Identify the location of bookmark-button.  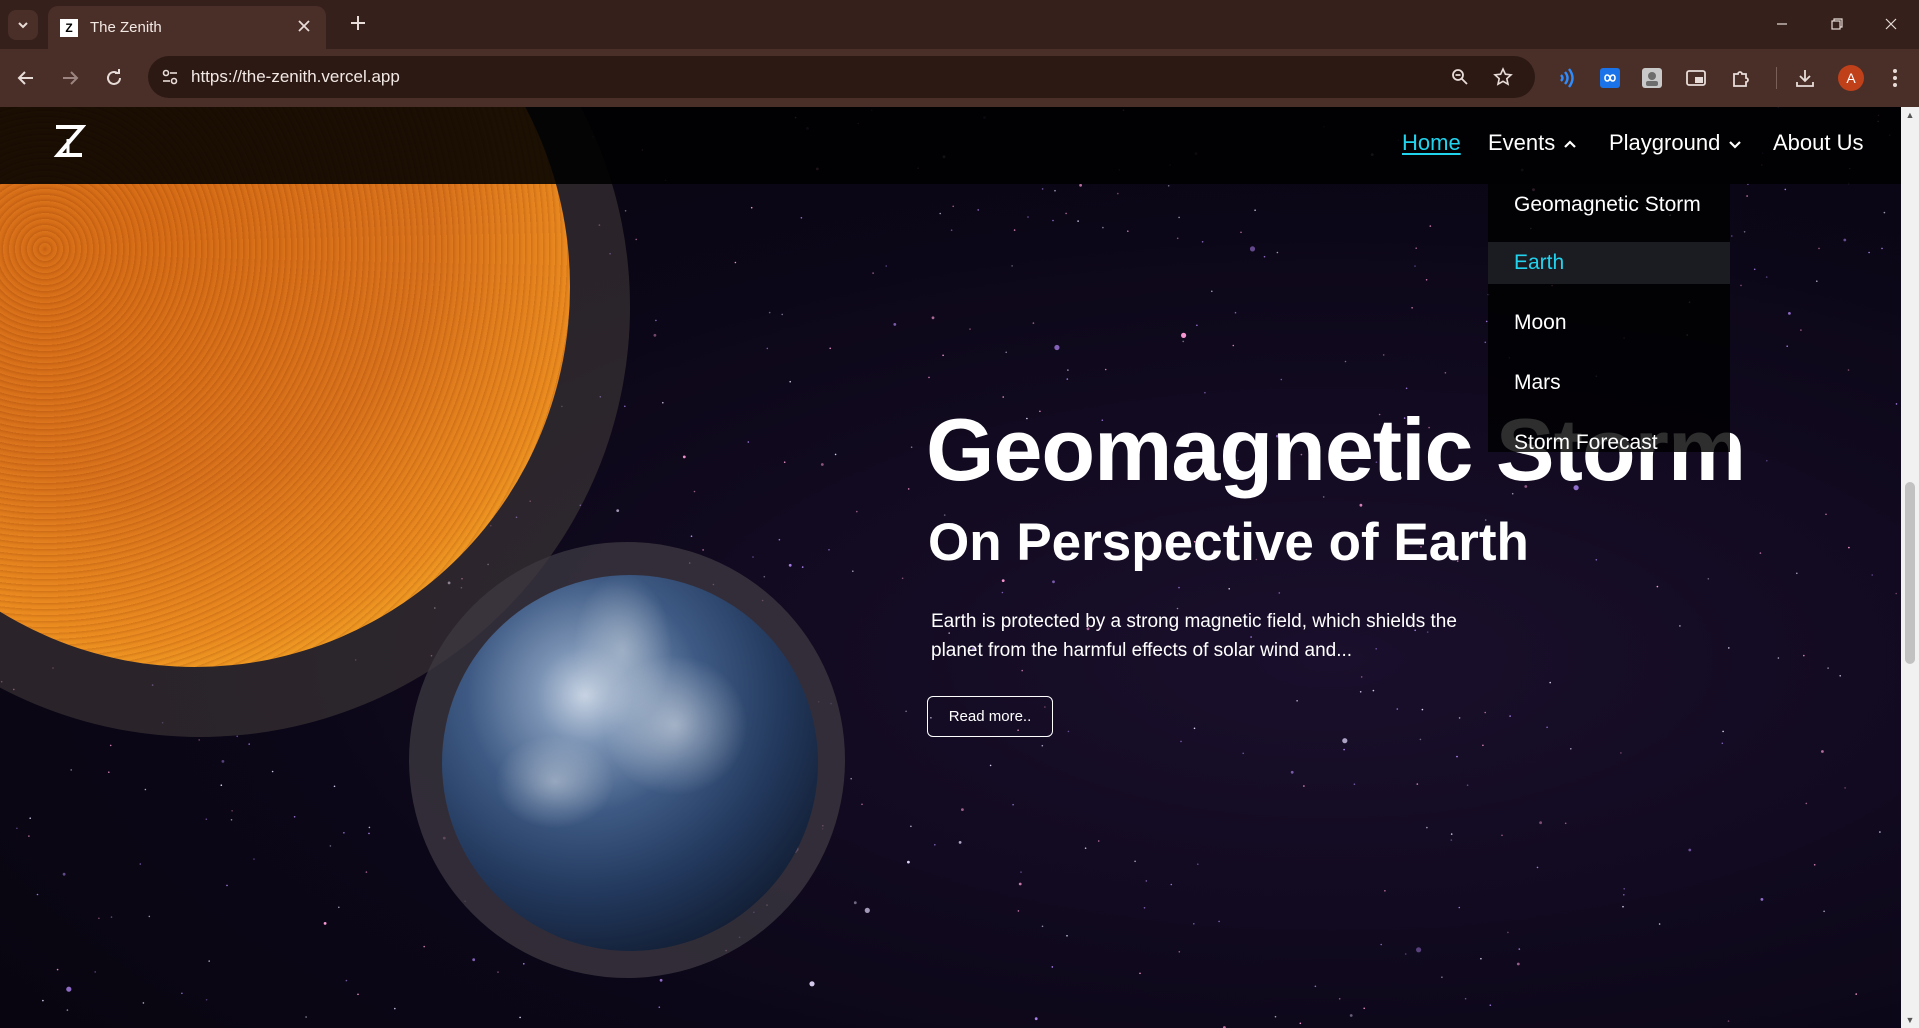
(1503, 77).